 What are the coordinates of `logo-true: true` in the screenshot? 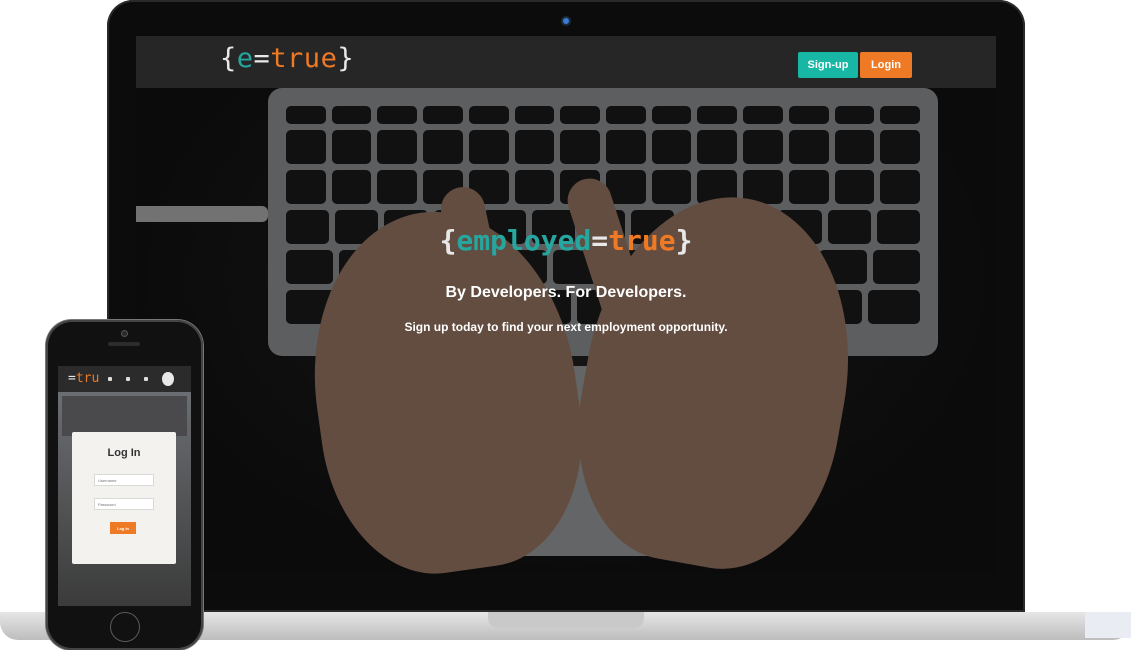 It's located at (304, 58).